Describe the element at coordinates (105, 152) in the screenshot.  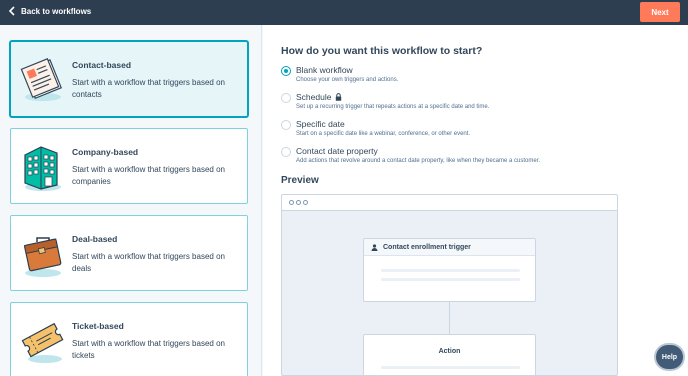
I see `card-title: Company-based` at that location.